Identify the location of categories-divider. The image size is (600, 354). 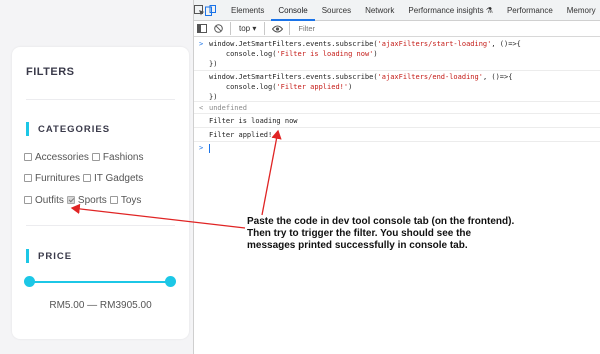
(100, 225).